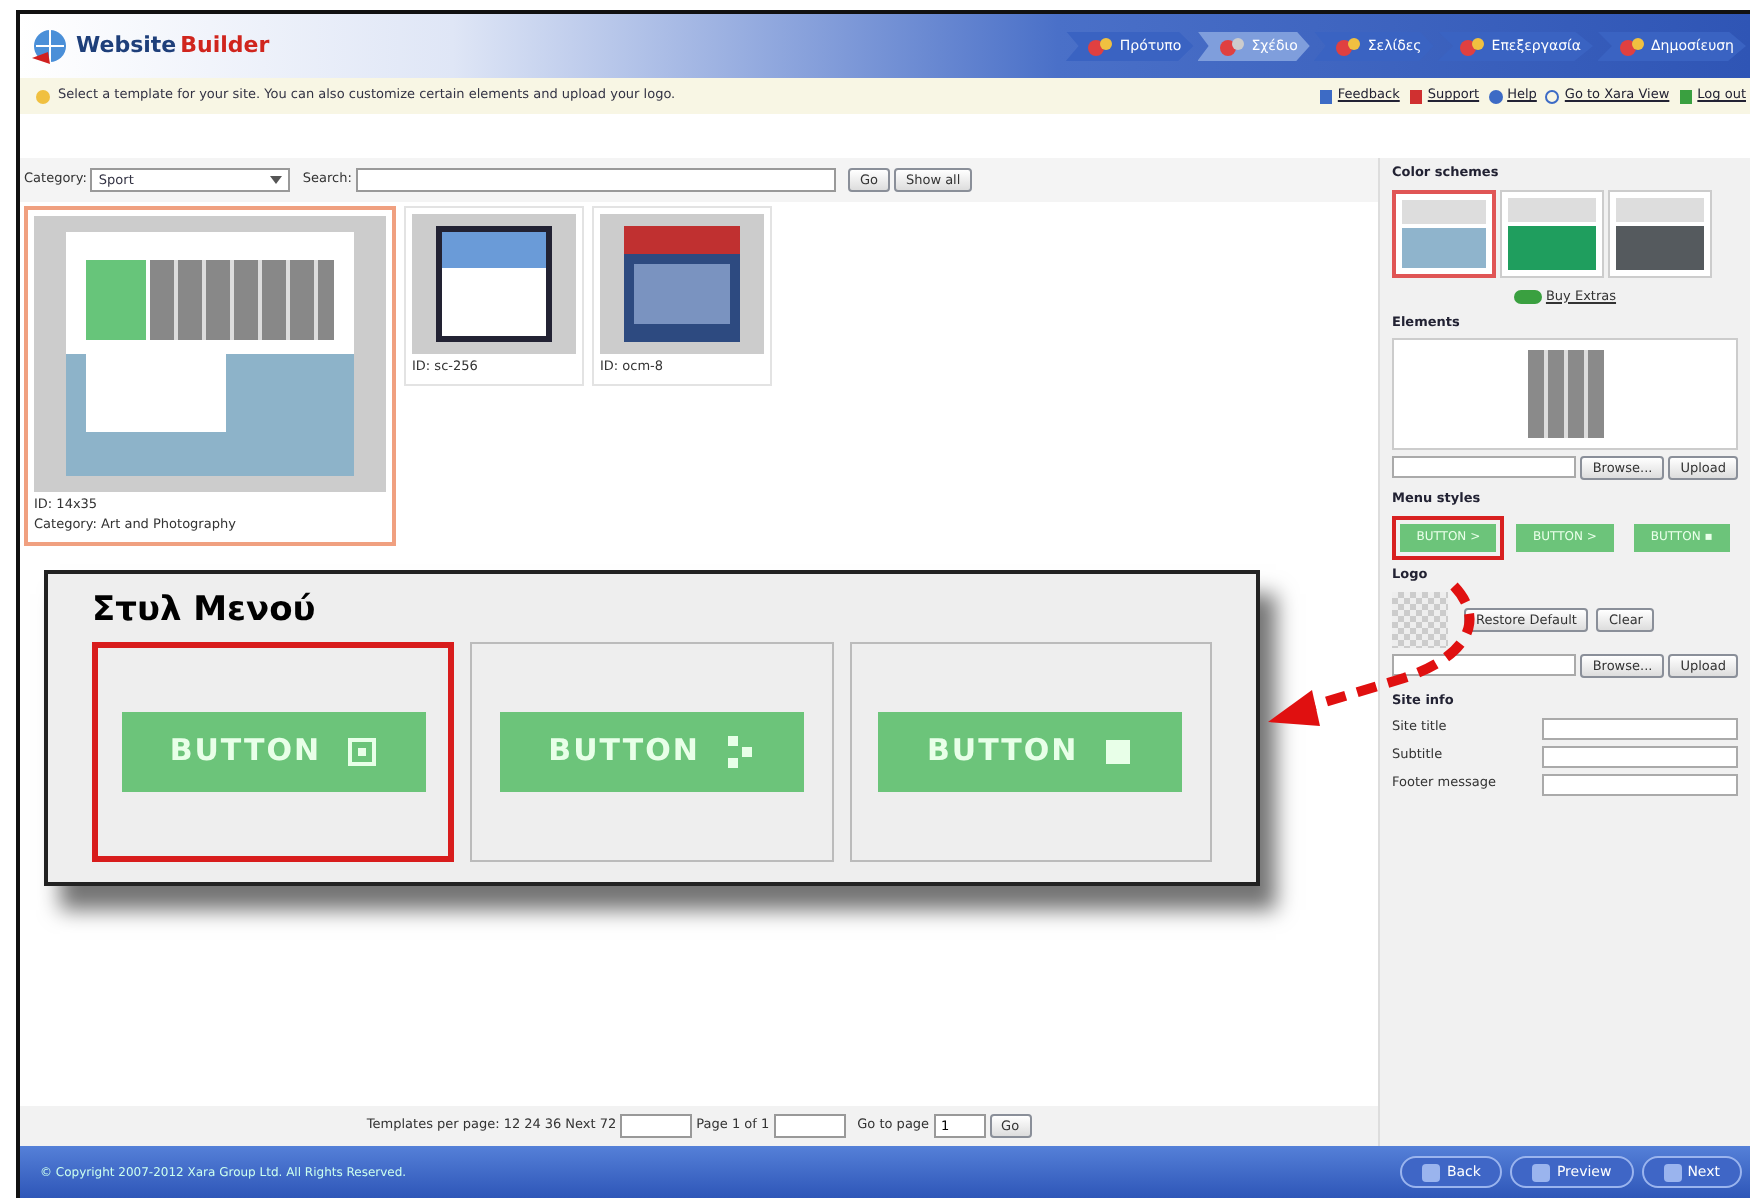 The height and width of the screenshot is (1198, 1750). What do you see at coordinates (1527, 297) in the screenshot?
I see `toggle-icon` at bounding box center [1527, 297].